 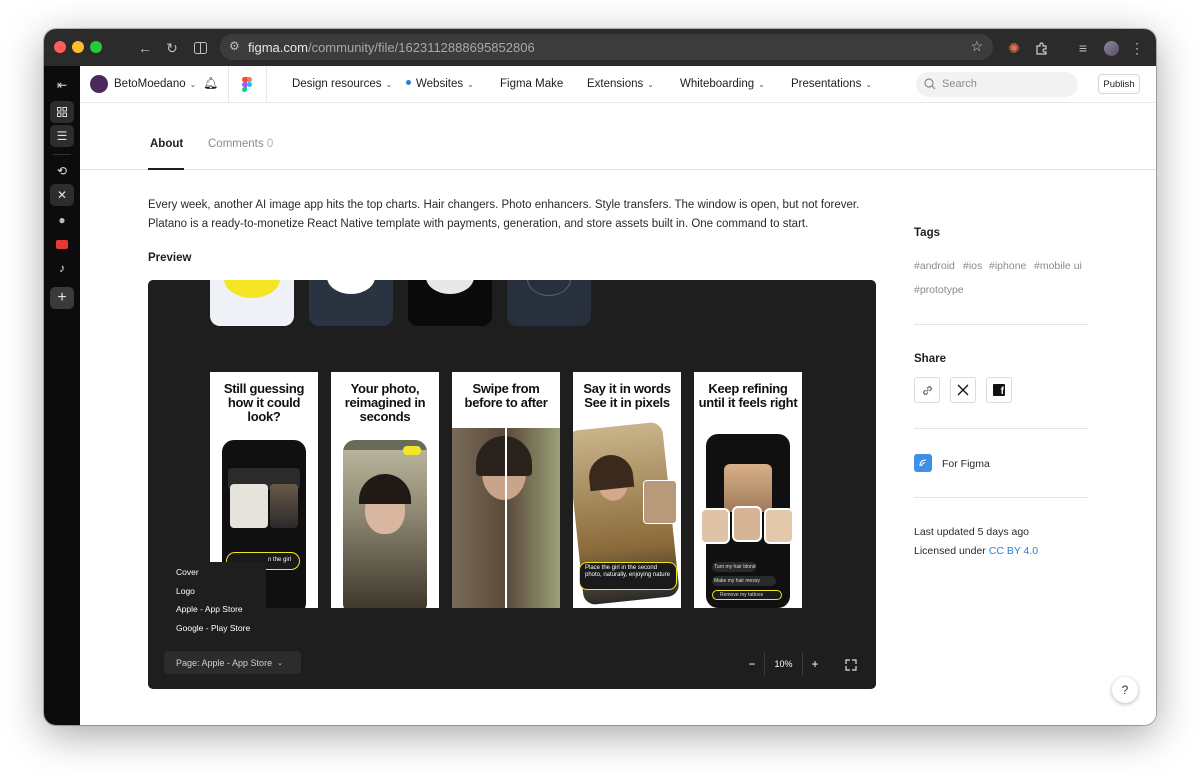 What do you see at coordinates (1083, 48) in the screenshot?
I see `reading-list-icon: ≡` at bounding box center [1083, 48].